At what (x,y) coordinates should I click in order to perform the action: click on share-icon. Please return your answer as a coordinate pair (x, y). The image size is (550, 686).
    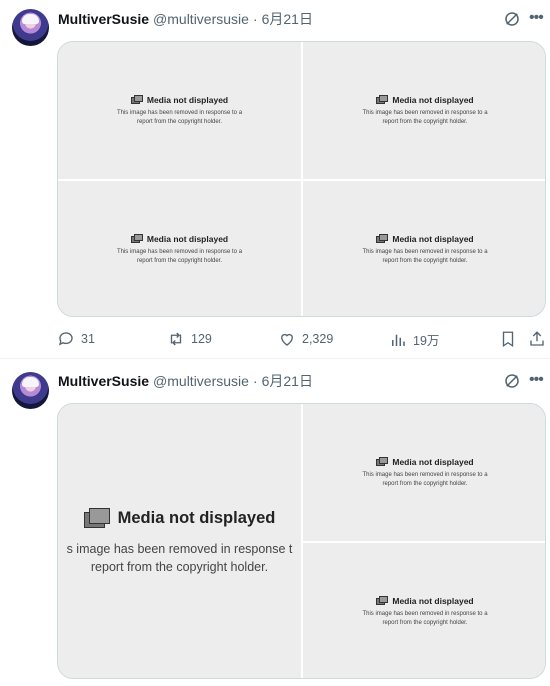
    Looking at the image, I should click on (537, 338).